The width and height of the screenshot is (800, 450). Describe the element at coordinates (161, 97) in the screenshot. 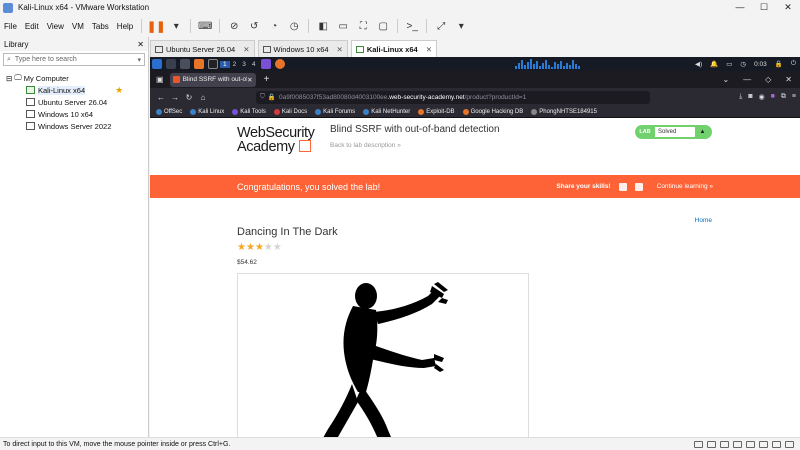

I see `back-arrow-icon: ←` at that location.